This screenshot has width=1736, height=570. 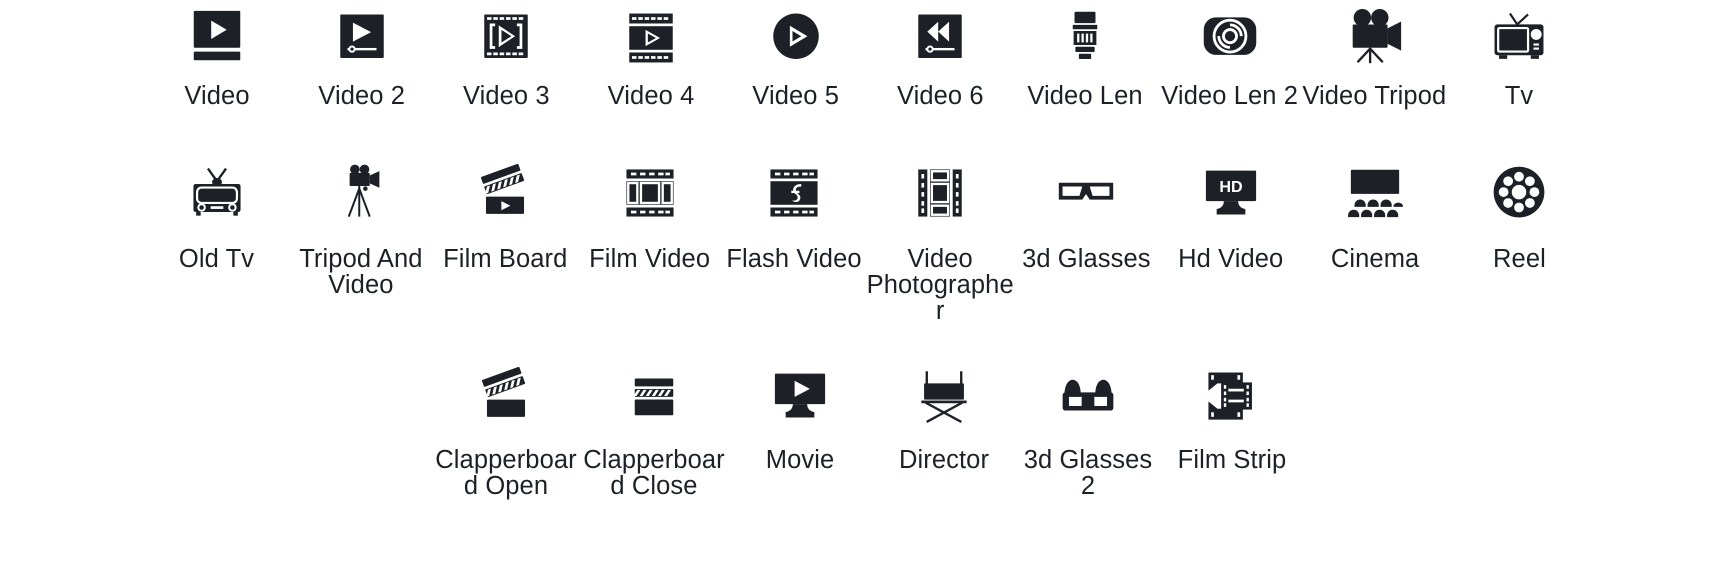 I want to click on webcam-lens-icon, so click(x=1229, y=38).